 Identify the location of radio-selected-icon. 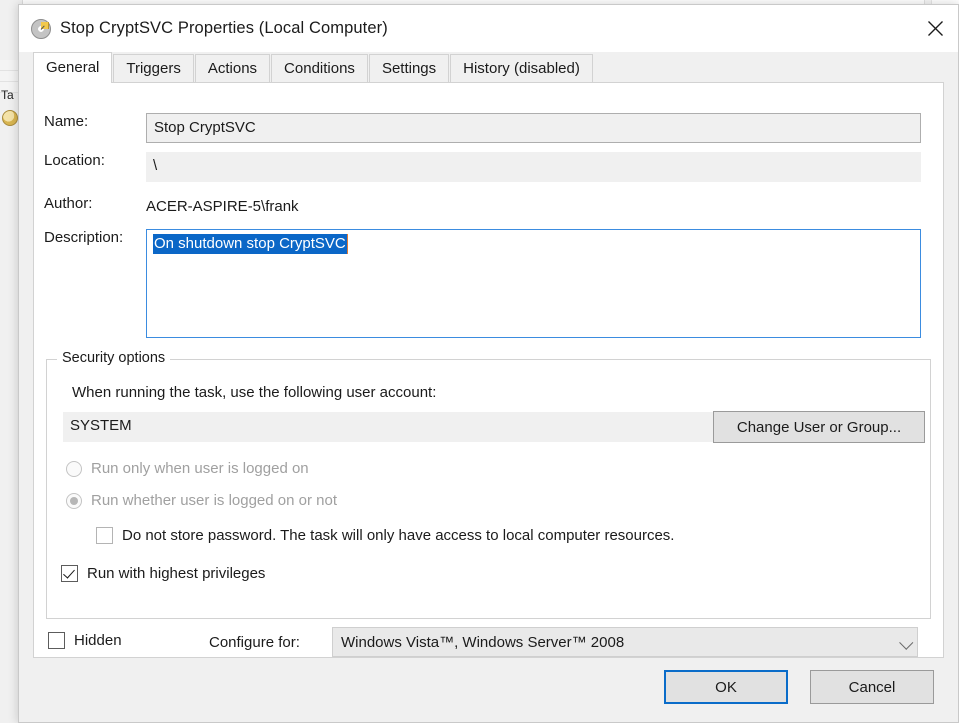
(74, 500).